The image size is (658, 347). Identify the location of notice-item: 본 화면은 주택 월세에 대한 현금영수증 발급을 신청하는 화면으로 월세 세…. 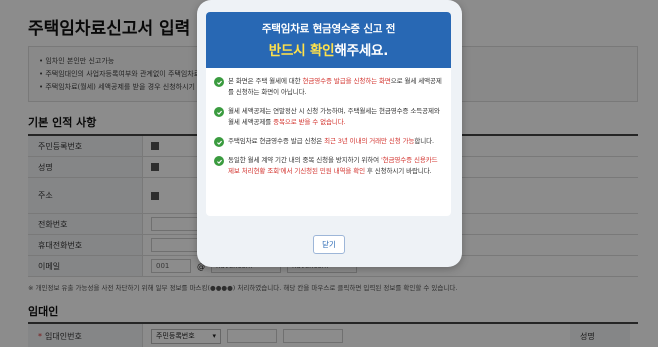
(328, 87).